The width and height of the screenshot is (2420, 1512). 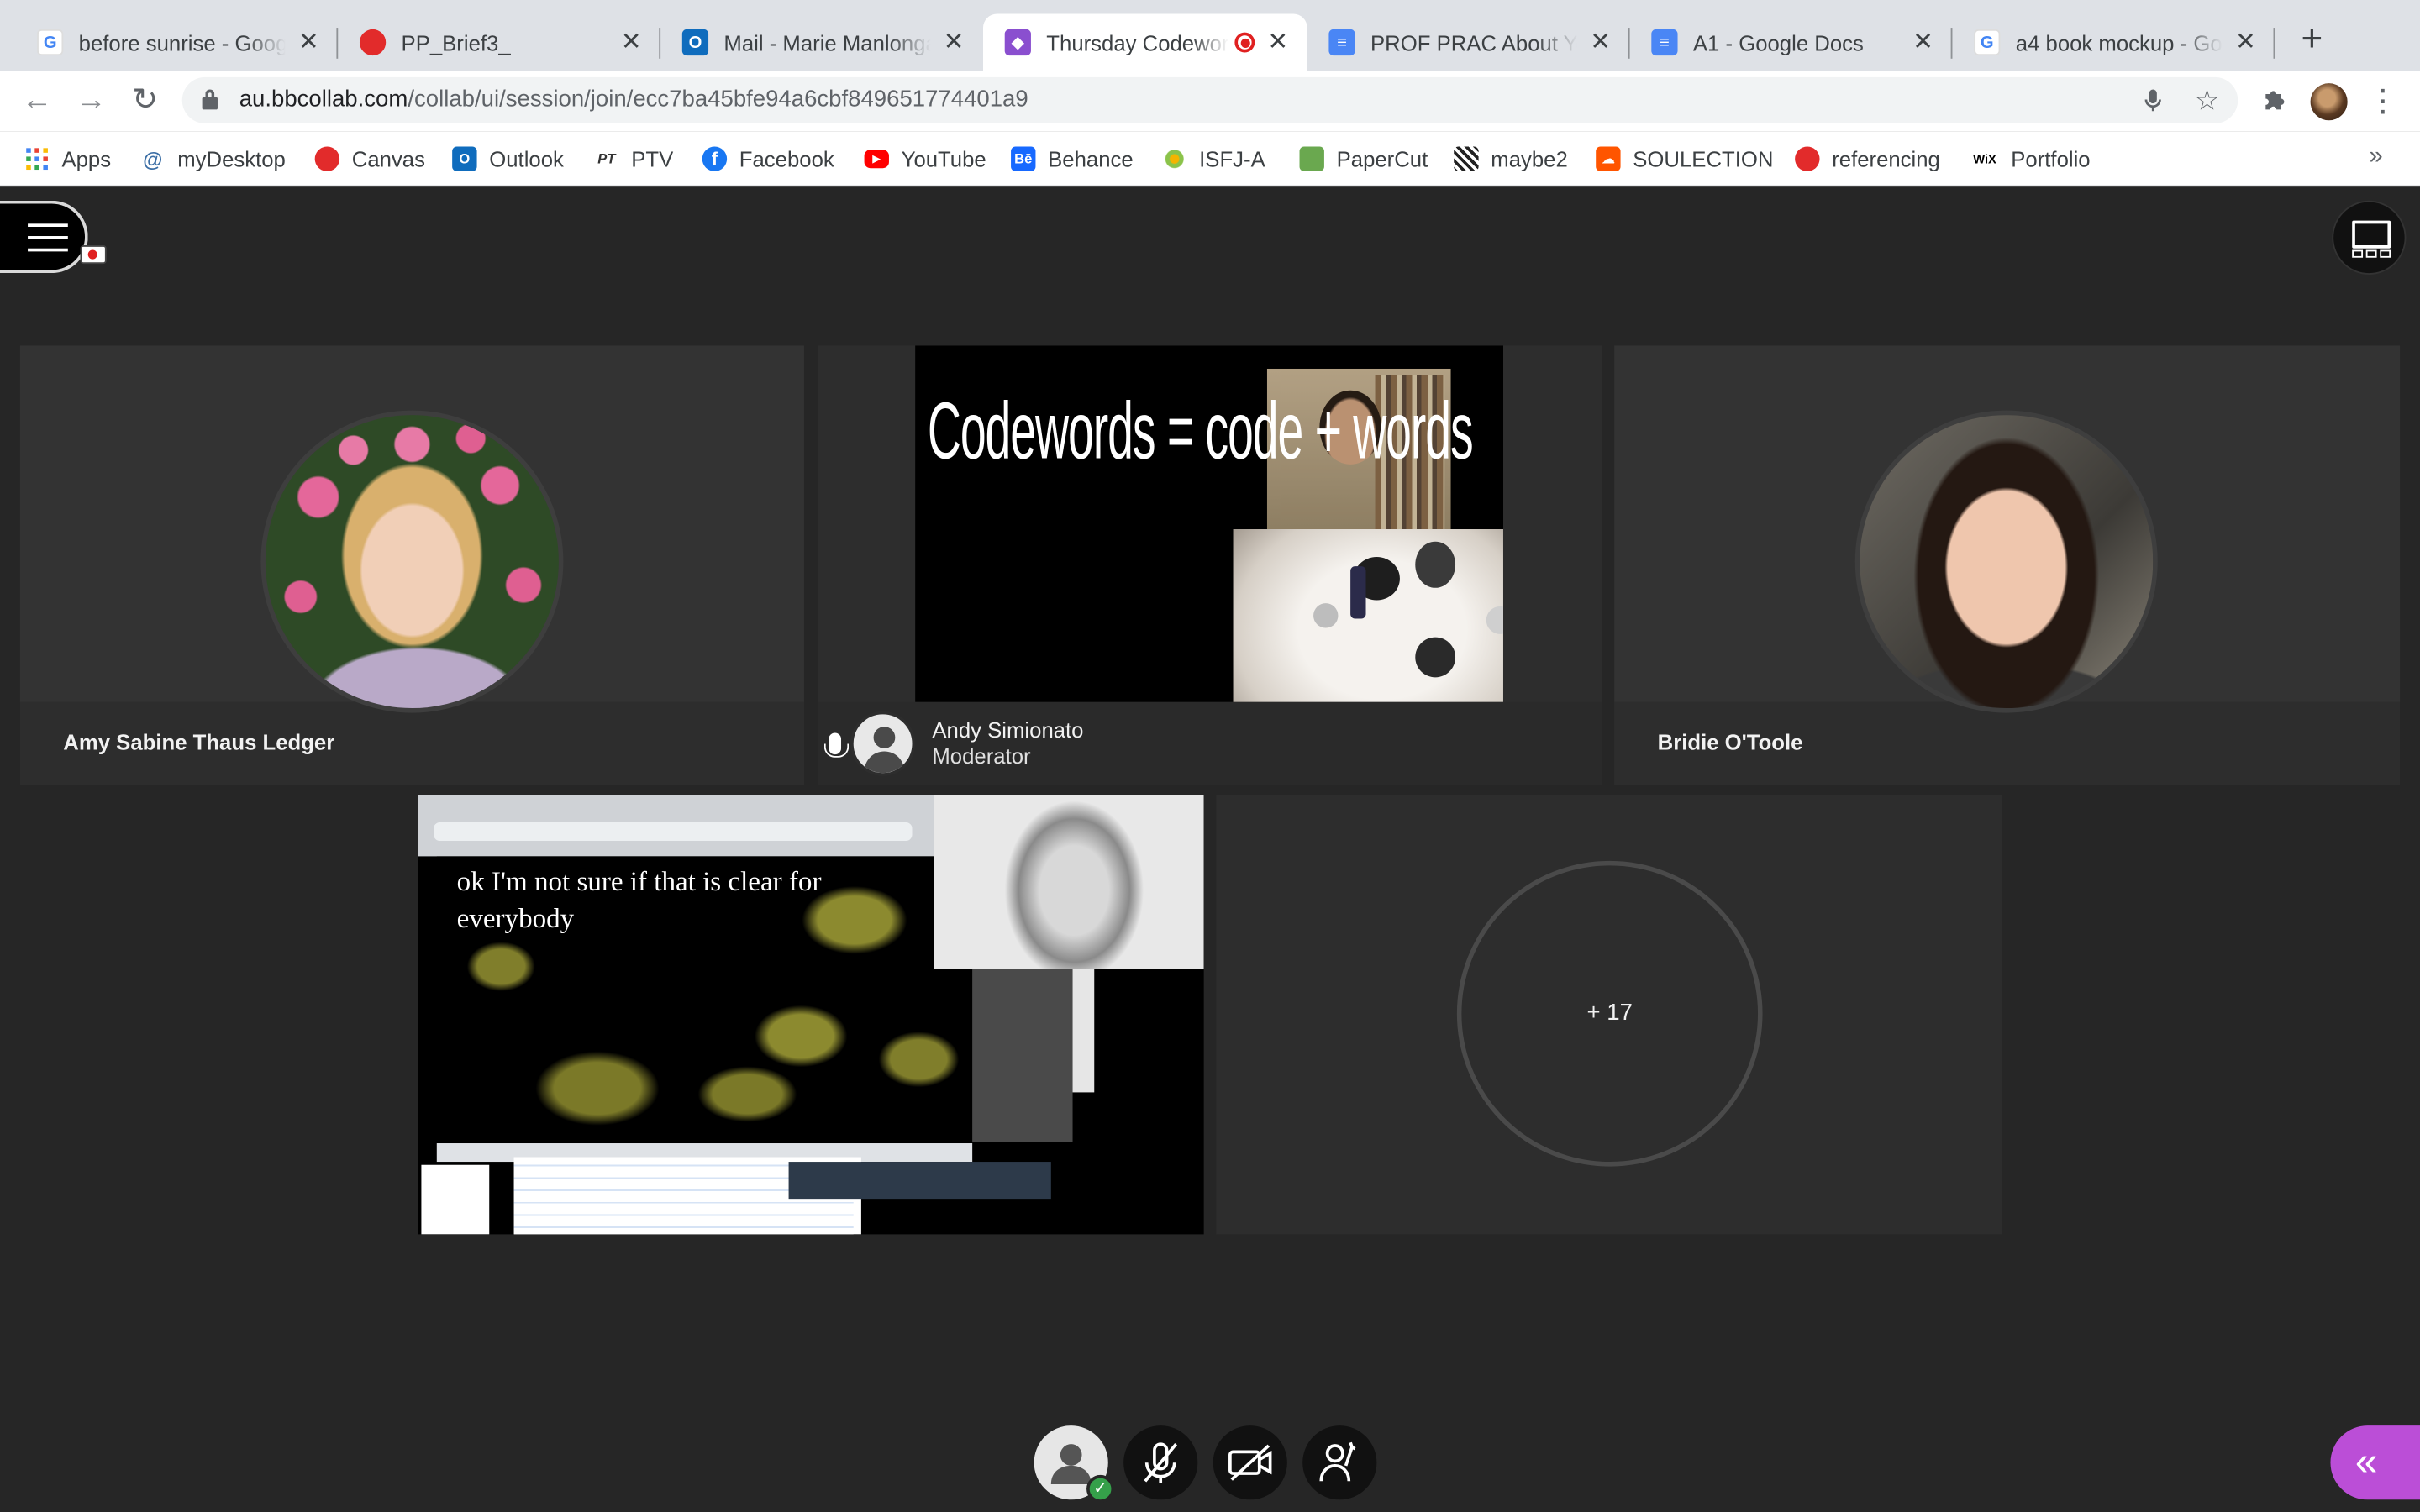 What do you see at coordinates (1792, 42) in the screenshot?
I see `tab-a1-google-docs: ≡ A1 - Google Docs ✕` at bounding box center [1792, 42].